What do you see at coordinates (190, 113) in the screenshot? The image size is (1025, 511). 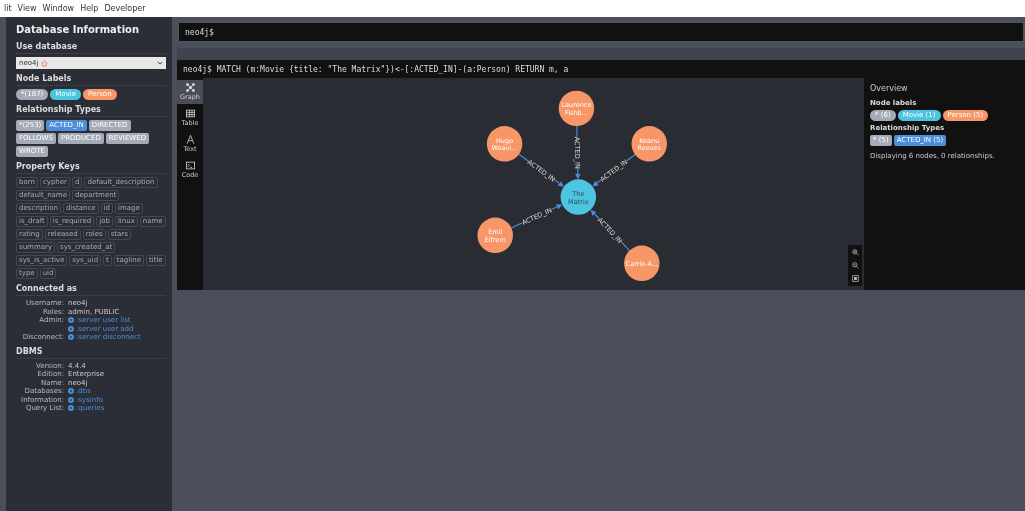 I see `table-icon` at bounding box center [190, 113].